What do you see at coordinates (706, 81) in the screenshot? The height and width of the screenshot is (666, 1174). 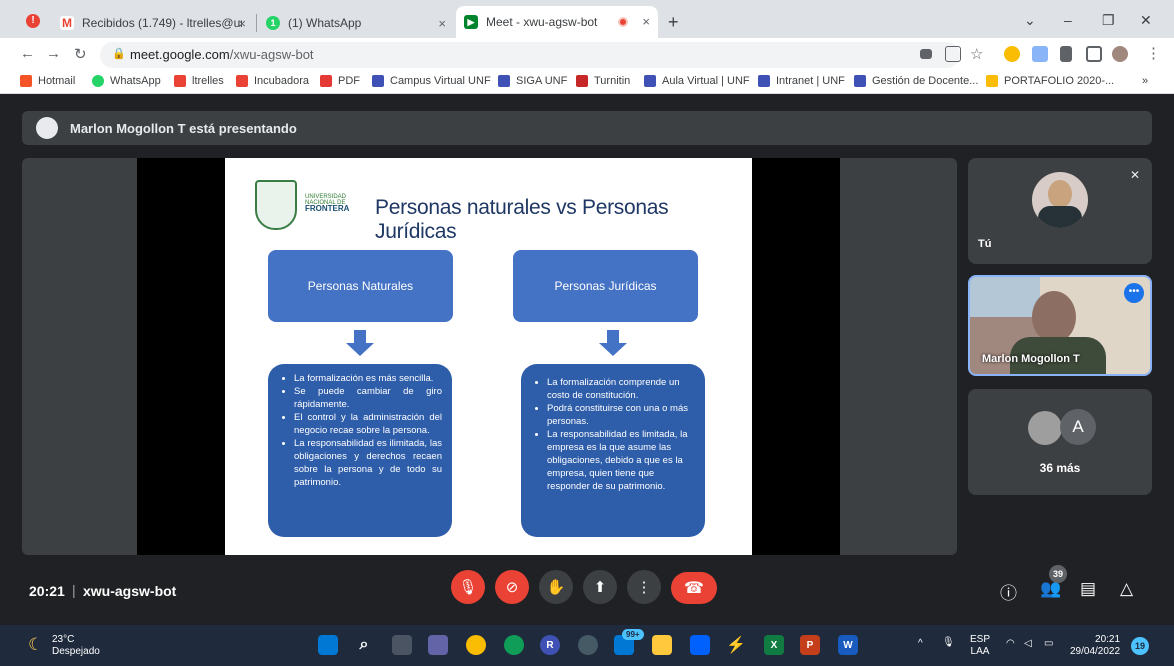 I see `bookmark-label: Aula Virtual | UNF` at bounding box center [706, 81].